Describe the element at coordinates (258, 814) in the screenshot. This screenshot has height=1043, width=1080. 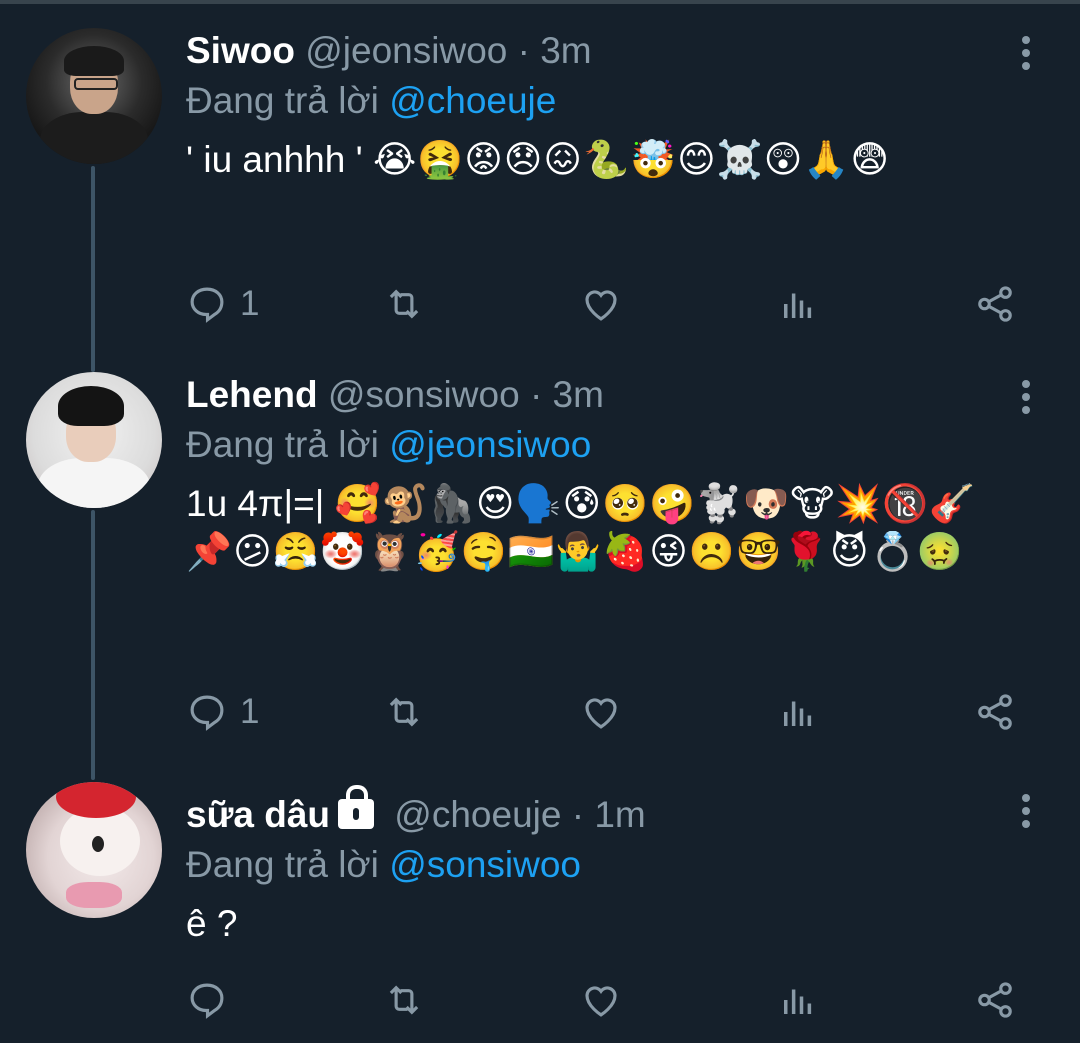
I see `display-name: sữa dâu` at that location.